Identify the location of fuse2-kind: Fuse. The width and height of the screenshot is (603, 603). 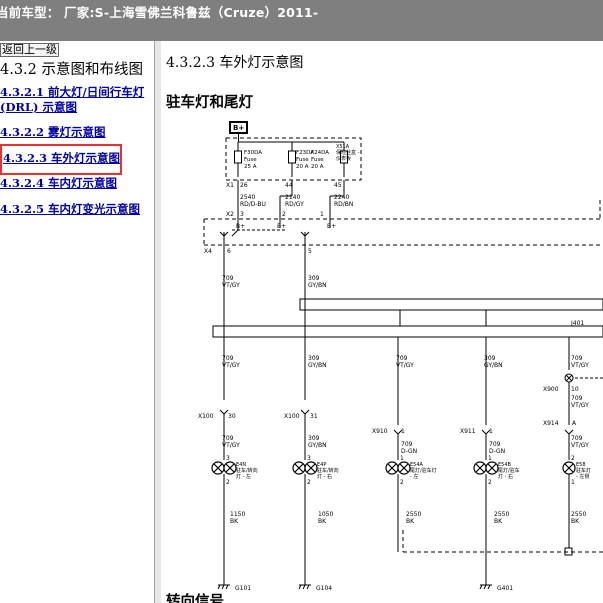
(302, 160).